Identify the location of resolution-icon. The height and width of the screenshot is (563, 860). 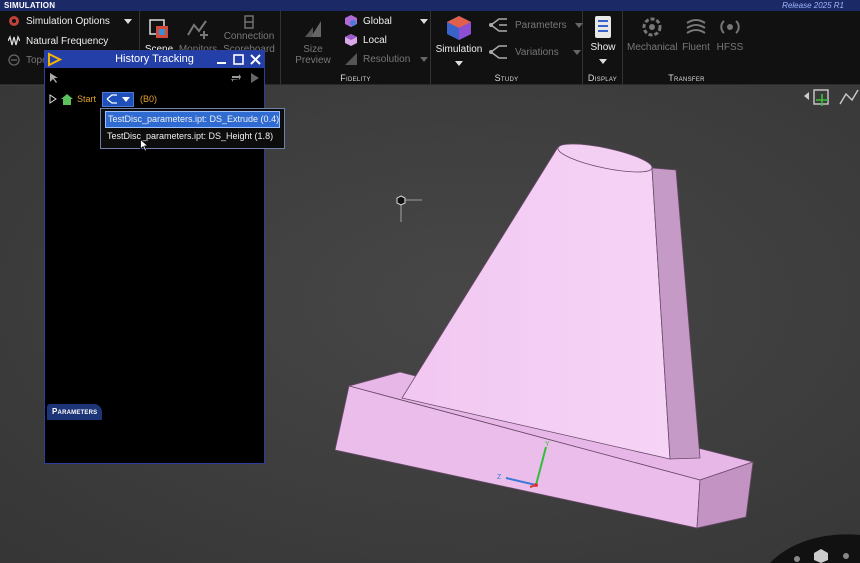
(351, 59).